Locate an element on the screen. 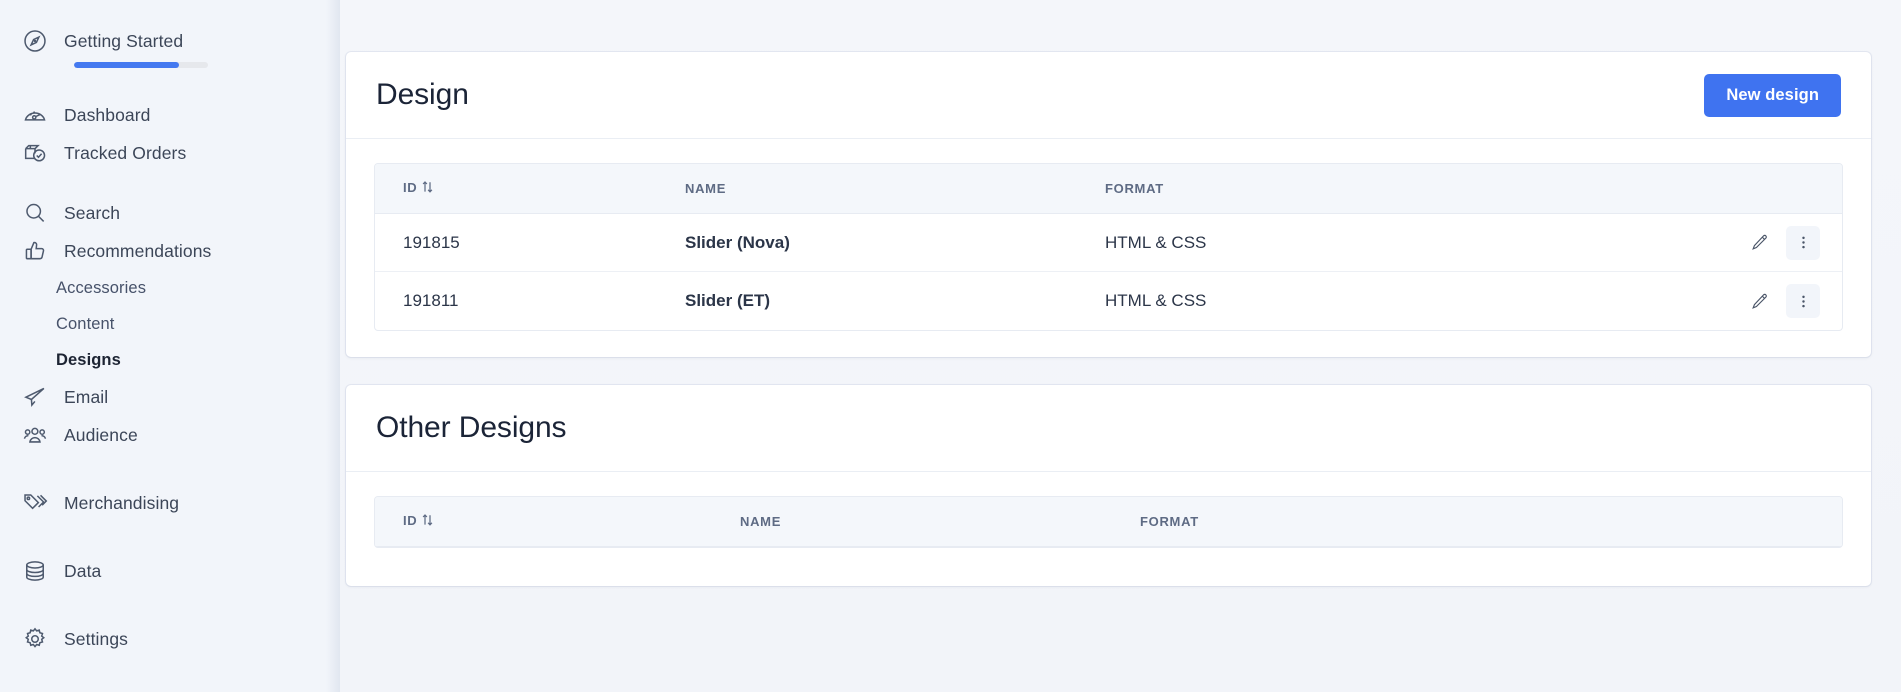  designs-table-head: ID NAME FORMAT is located at coordinates (1108, 189).